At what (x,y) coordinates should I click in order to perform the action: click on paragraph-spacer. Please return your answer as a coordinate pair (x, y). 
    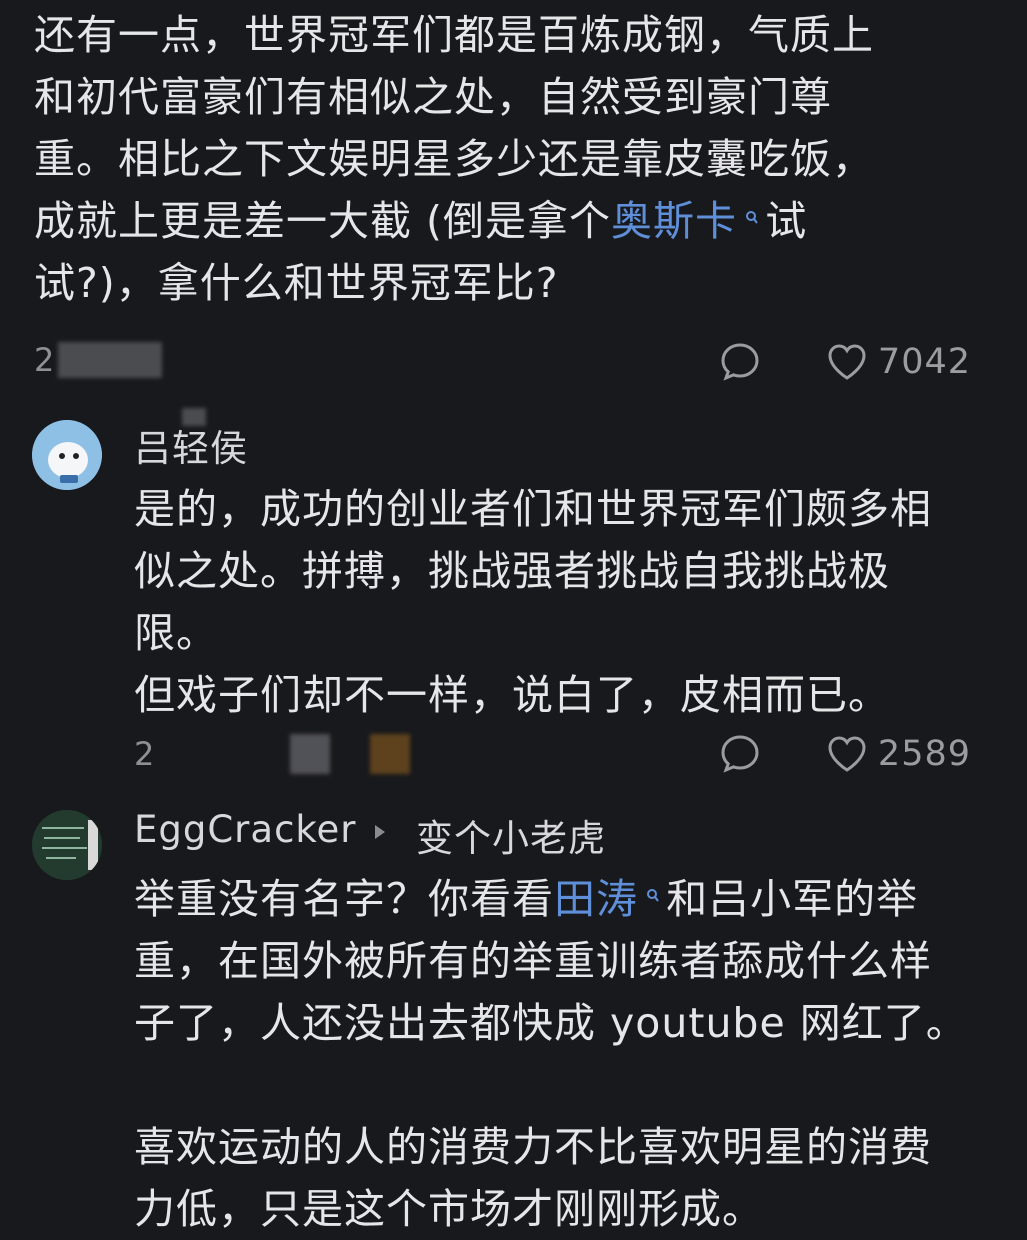
    Looking at the image, I should click on (564, 1085).